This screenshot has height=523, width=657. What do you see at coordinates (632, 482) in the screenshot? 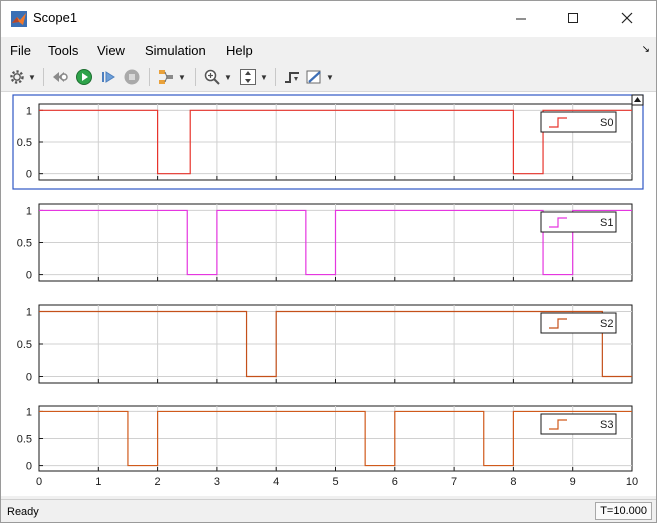
I see `x-tick-label: 10` at bounding box center [632, 482].